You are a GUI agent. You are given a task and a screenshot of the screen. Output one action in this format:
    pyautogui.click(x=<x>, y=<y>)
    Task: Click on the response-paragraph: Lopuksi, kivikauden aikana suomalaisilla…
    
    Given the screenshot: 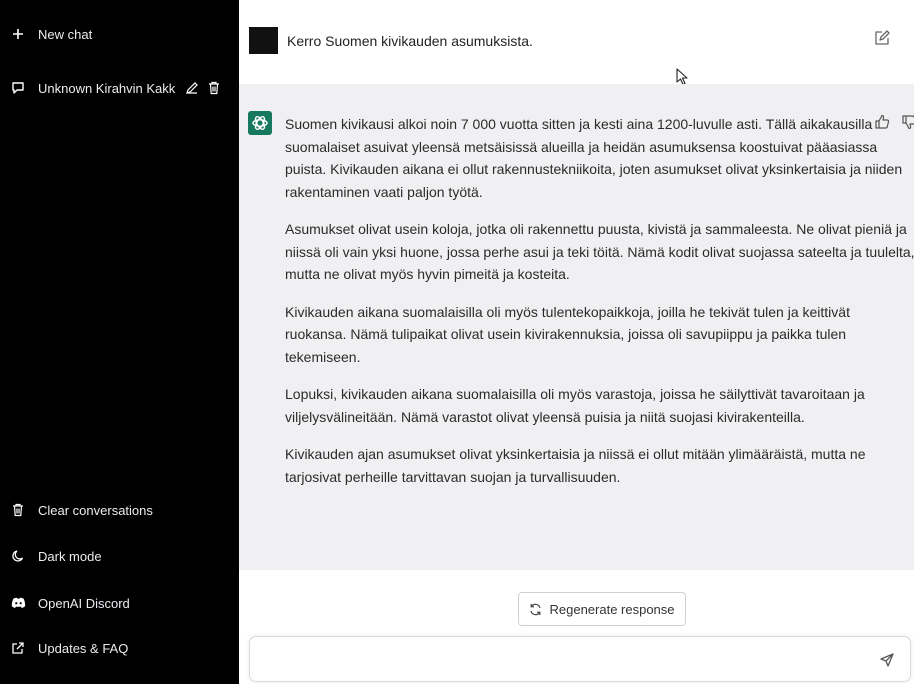 What is the action you would take?
    pyautogui.click(x=575, y=405)
    